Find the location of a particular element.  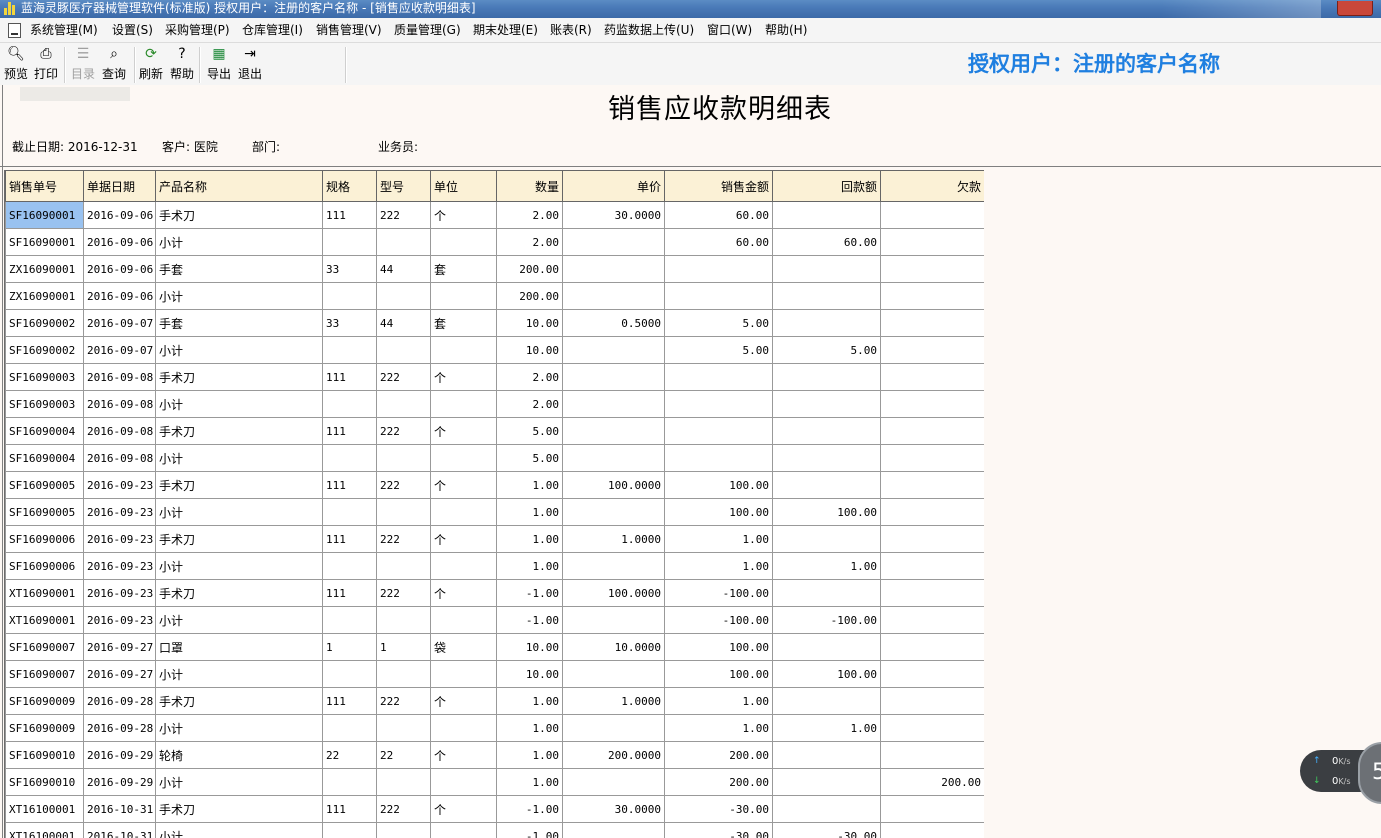

cell-price: 0.5000 is located at coordinates (613, 323).